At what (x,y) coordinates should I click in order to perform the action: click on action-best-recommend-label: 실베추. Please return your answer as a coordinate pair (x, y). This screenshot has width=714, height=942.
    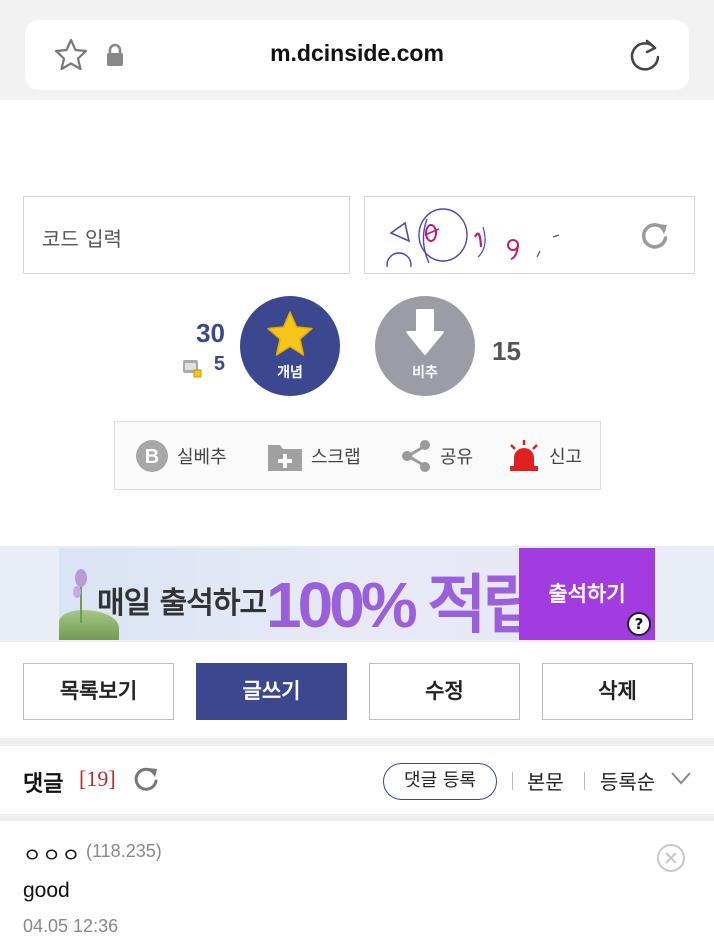
    Looking at the image, I should click on (202, 457).